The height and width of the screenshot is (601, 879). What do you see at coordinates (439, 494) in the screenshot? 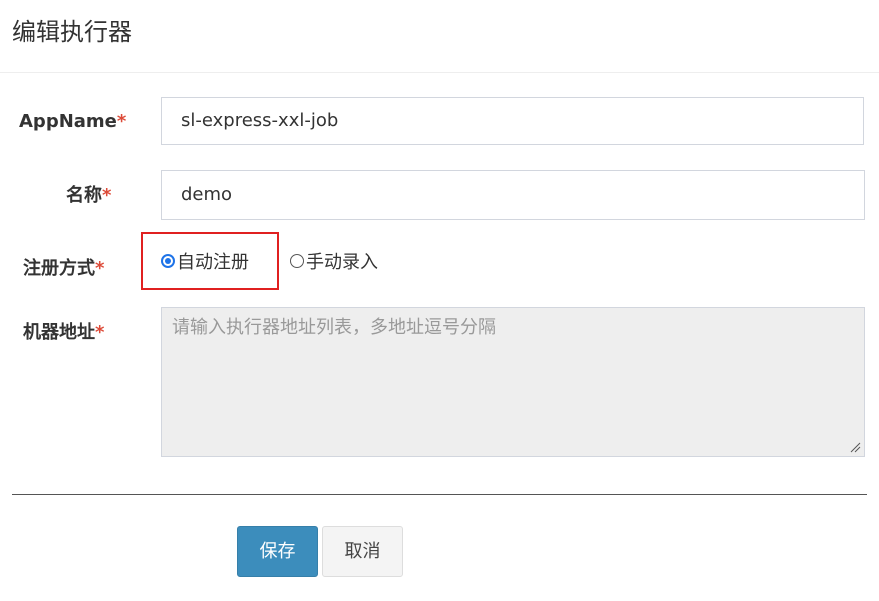
I see `form-divider` at bounding box center [439, 494].